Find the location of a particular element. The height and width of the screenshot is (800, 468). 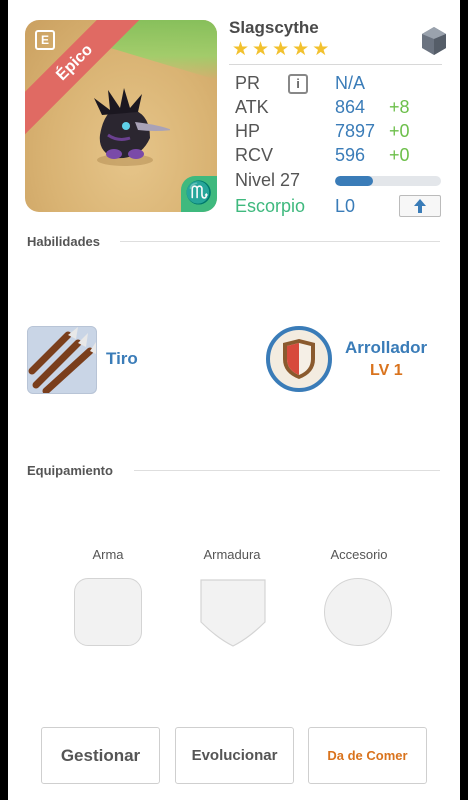

skills-section-title: Habilidades is located at coordinates (63, 241).